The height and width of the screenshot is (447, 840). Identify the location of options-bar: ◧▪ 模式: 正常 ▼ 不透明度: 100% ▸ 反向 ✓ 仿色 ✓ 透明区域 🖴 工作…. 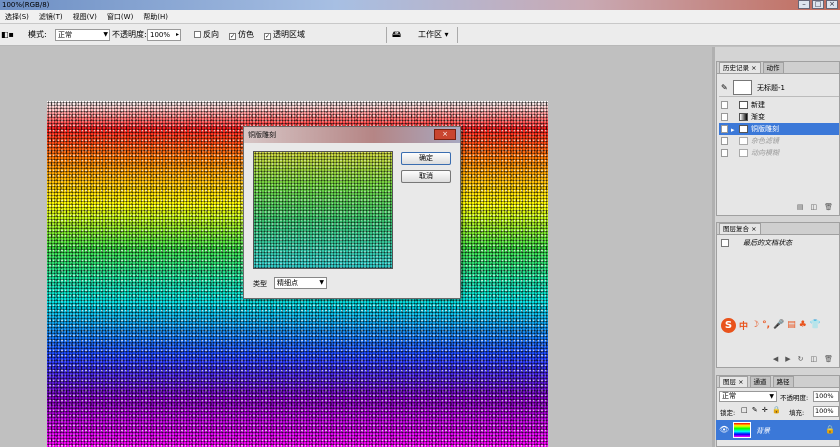
(420, 35).